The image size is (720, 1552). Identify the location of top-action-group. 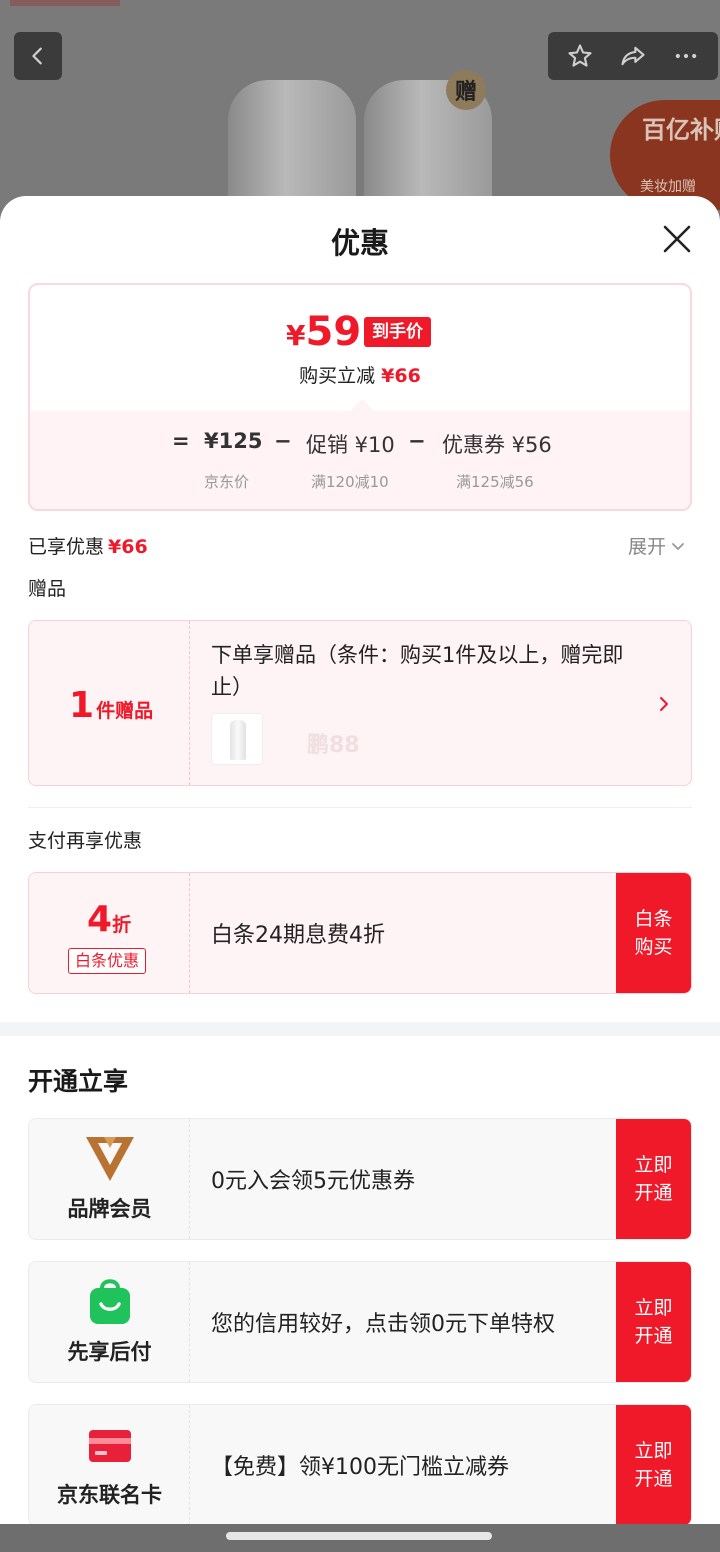
(633, 56).